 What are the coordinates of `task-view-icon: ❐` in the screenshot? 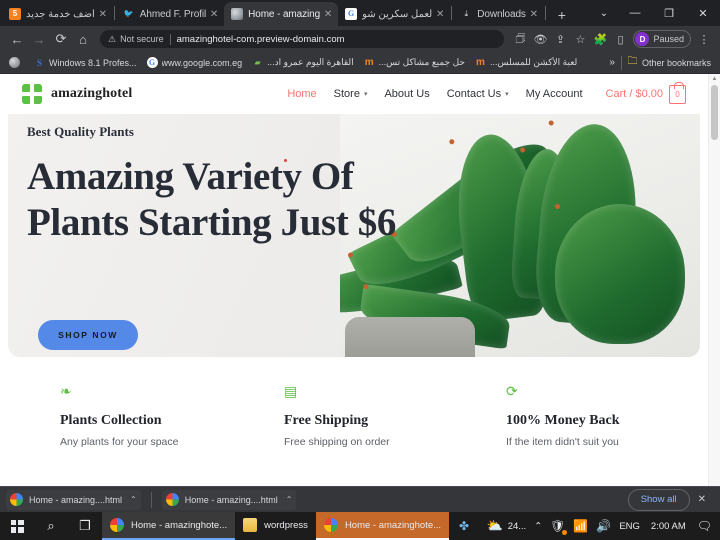 It's located at (85, 526).